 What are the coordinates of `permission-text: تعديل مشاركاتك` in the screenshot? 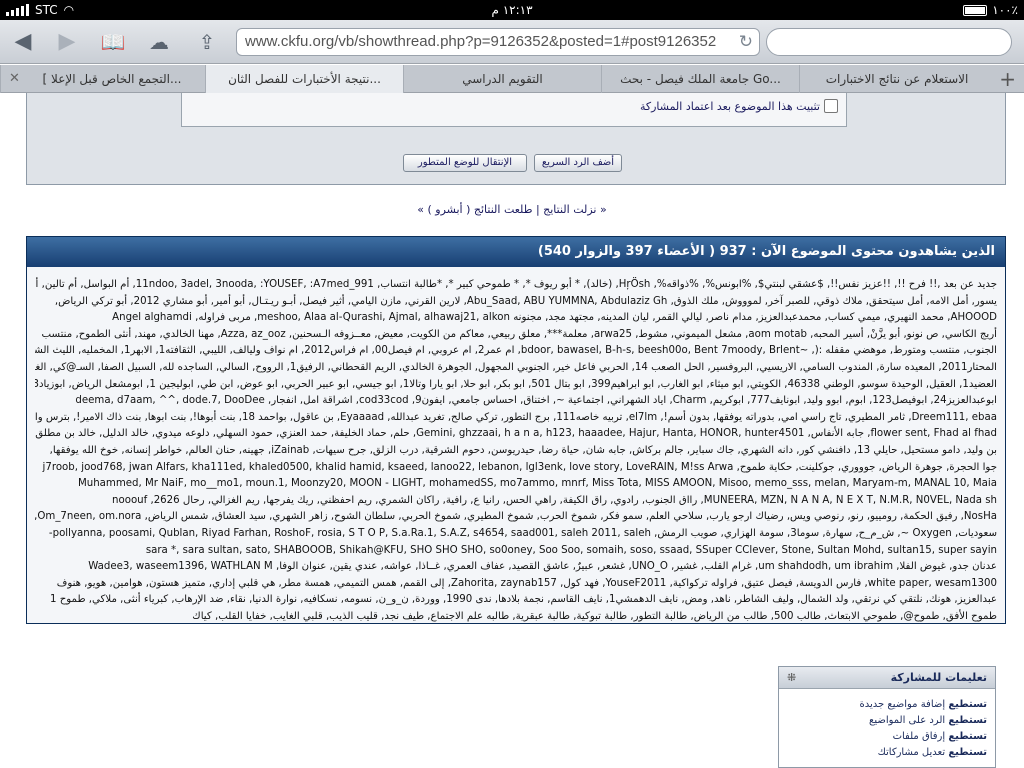 It's located at (913, 752).